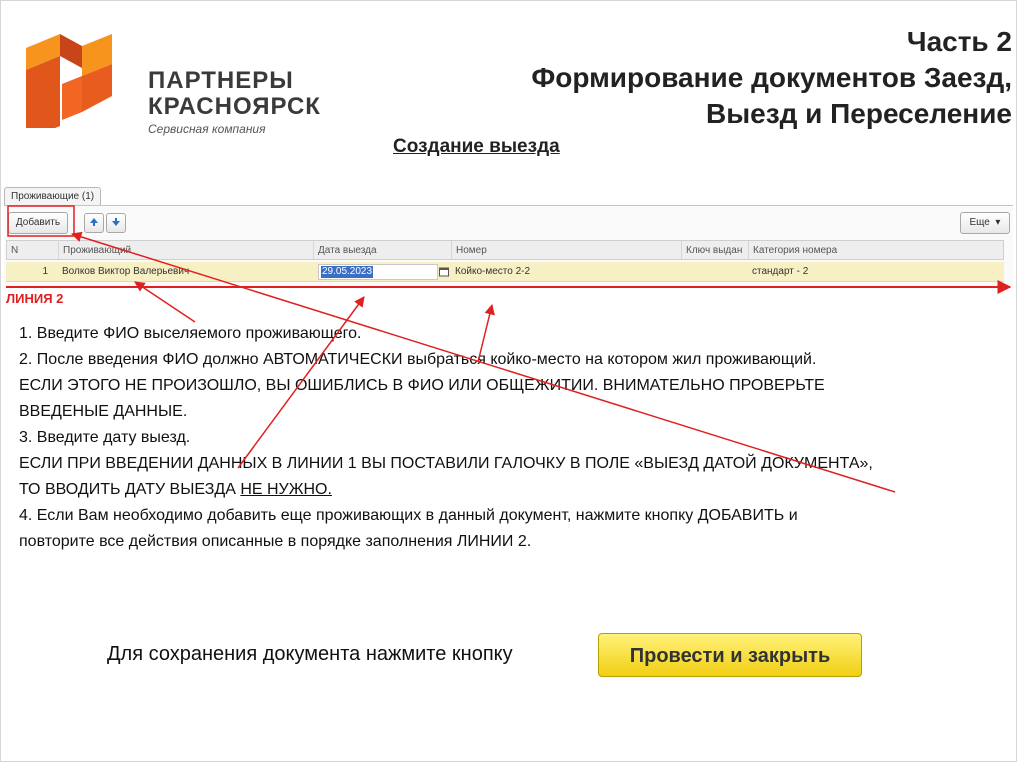 The image size is (1024, 767). I want to click on logo-line1: ПАРТНЕРЫ, so click(221, 80).